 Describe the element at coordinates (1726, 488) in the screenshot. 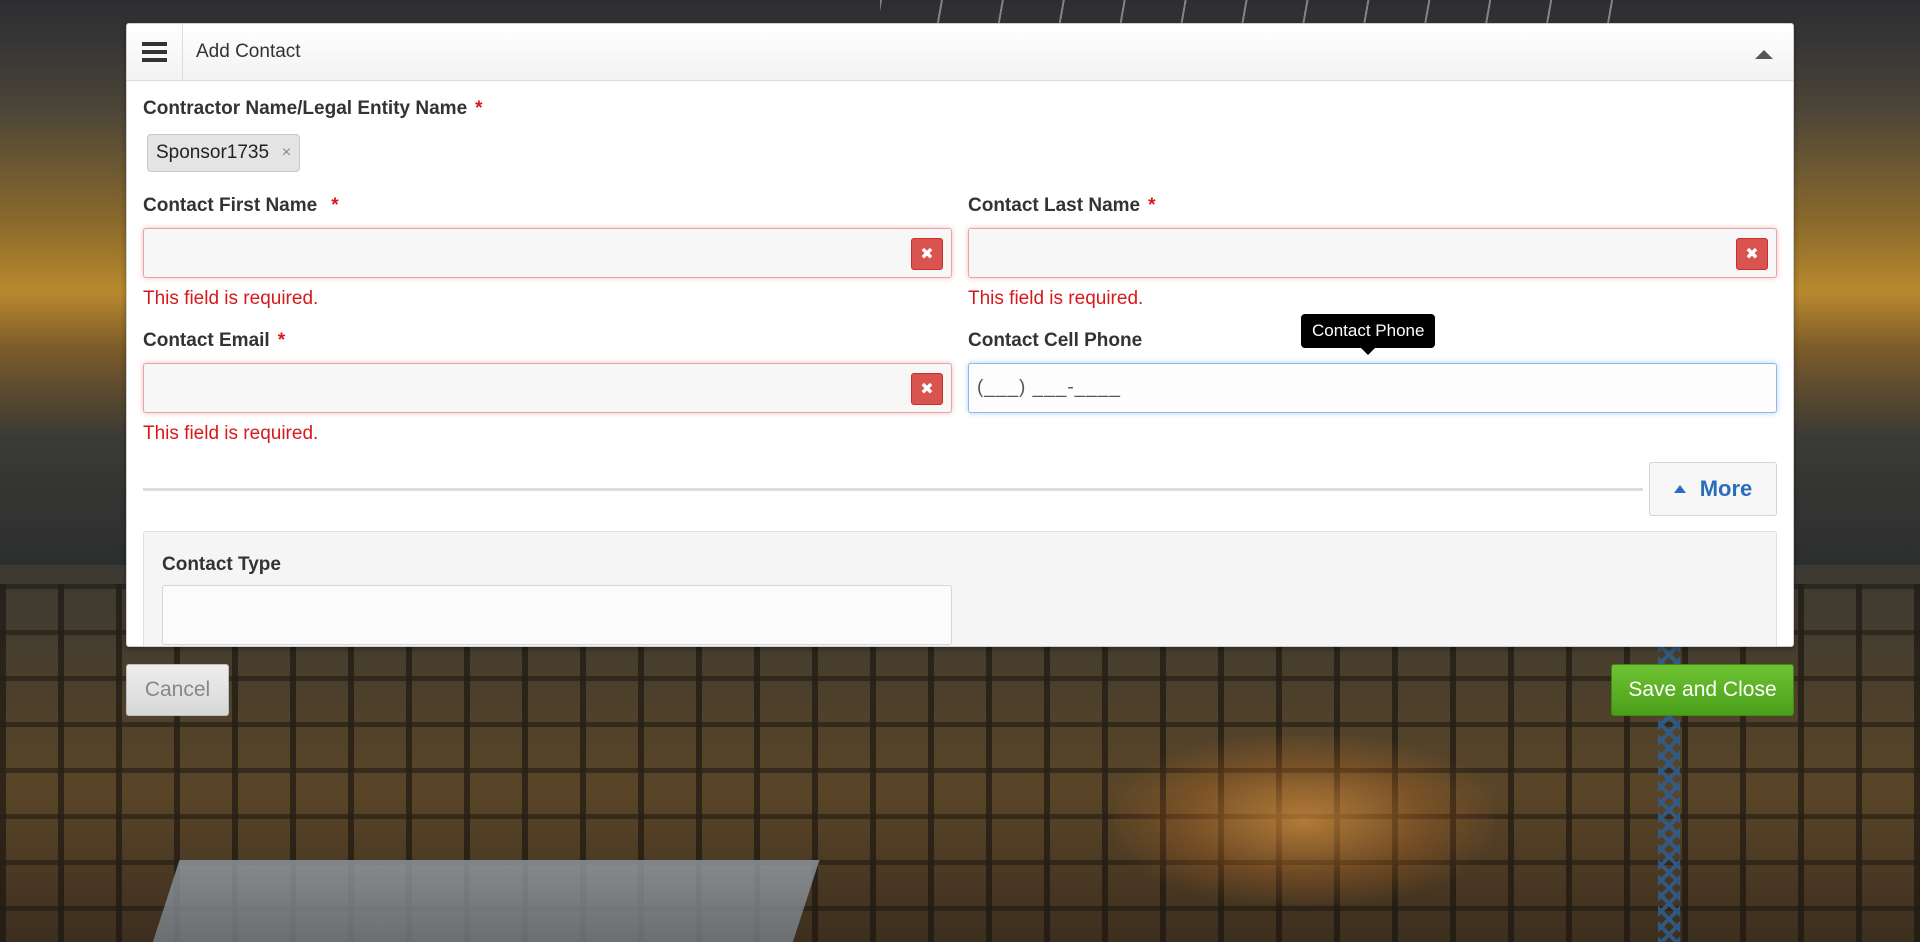

I see `more-label: More` at that location.